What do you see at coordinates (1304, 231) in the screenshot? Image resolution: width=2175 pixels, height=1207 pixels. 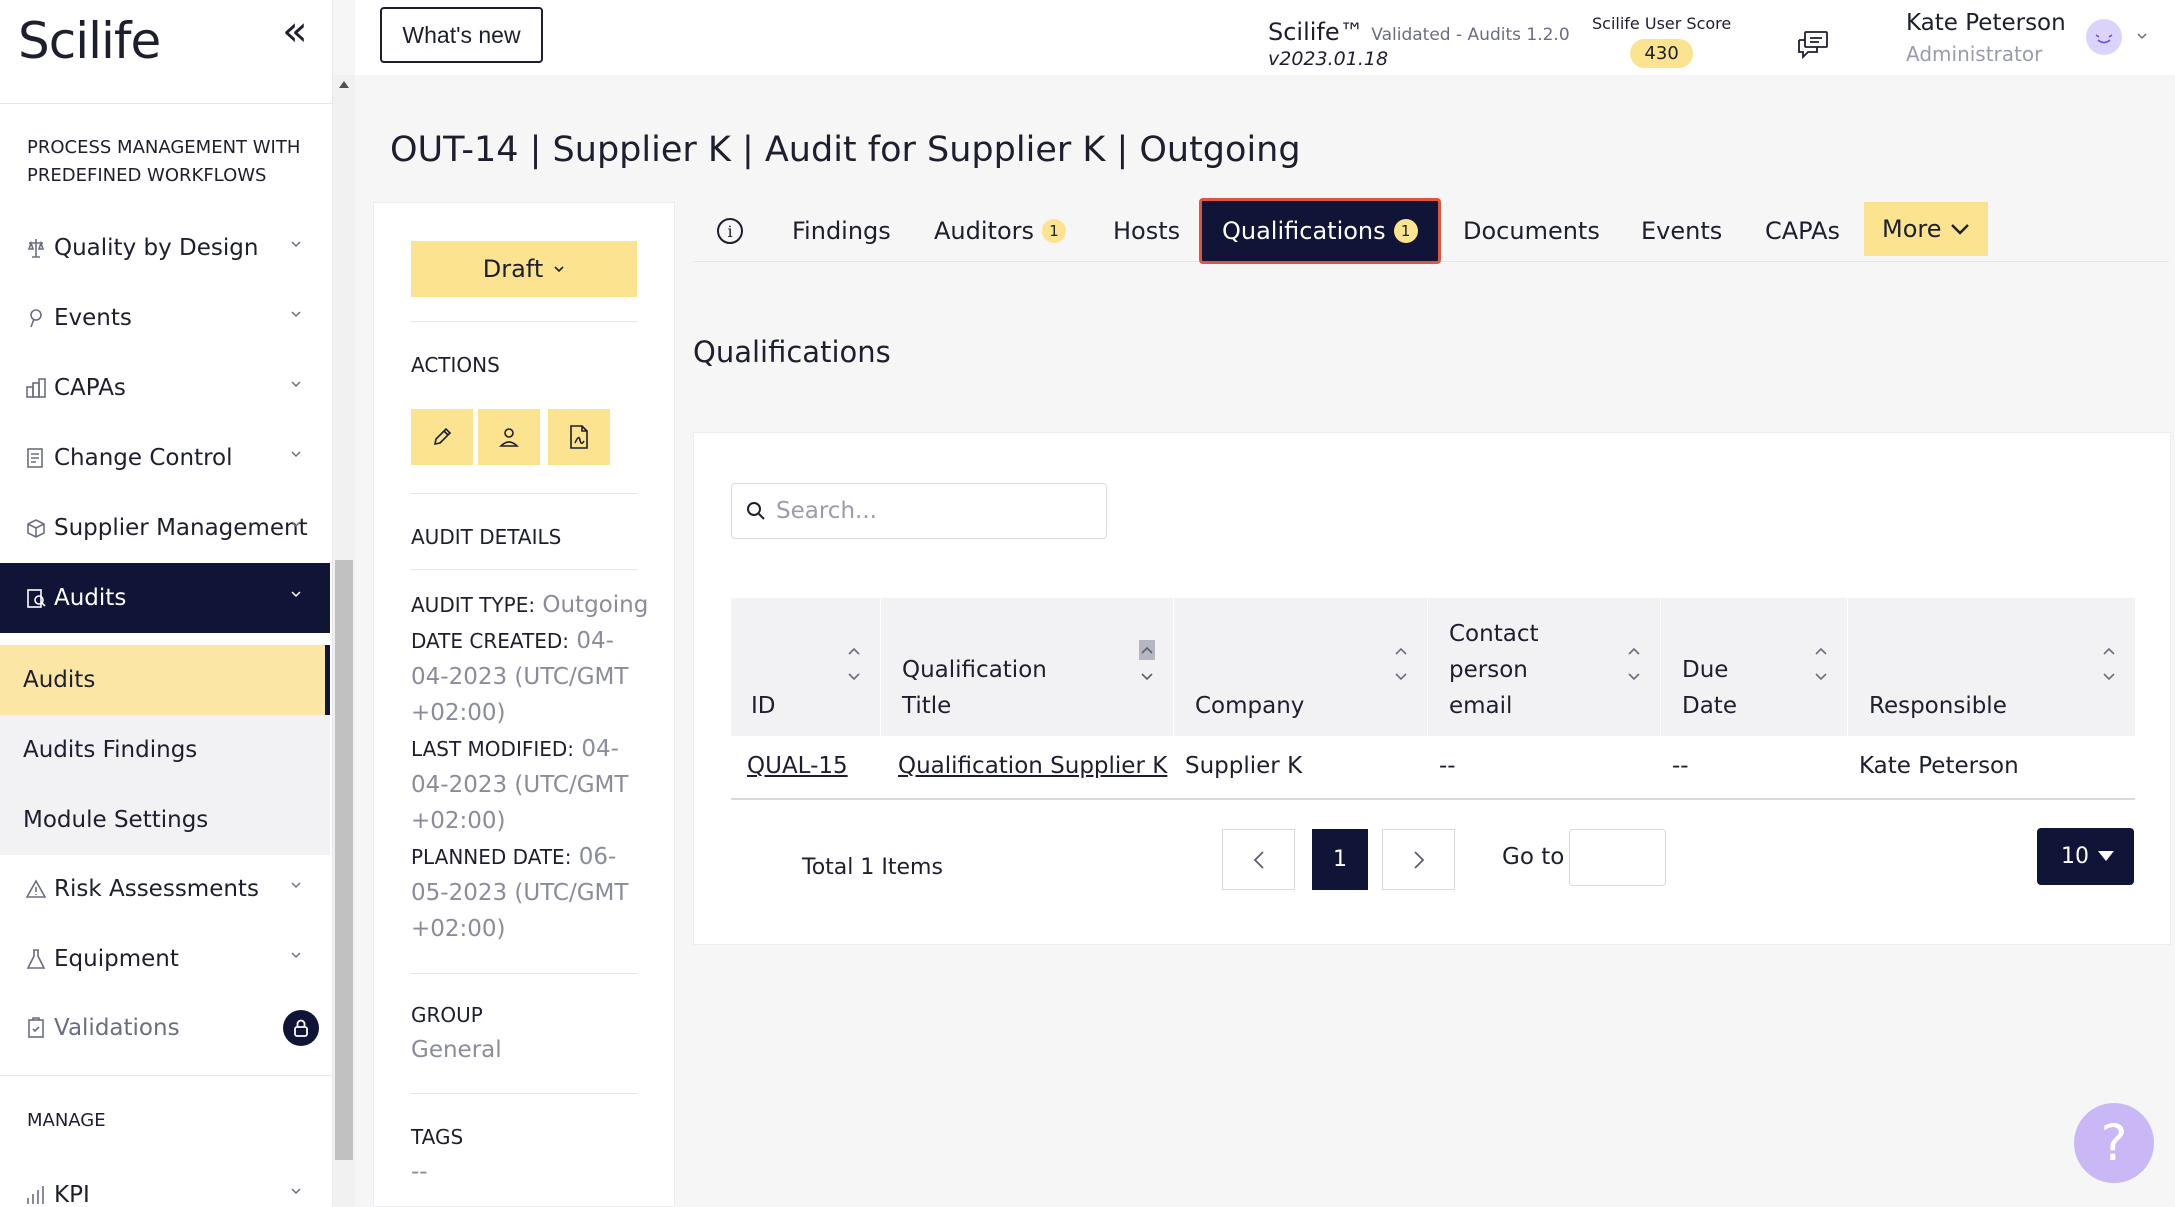 I see `tab-label: Qualifications` at bounding box center [1304, 231].